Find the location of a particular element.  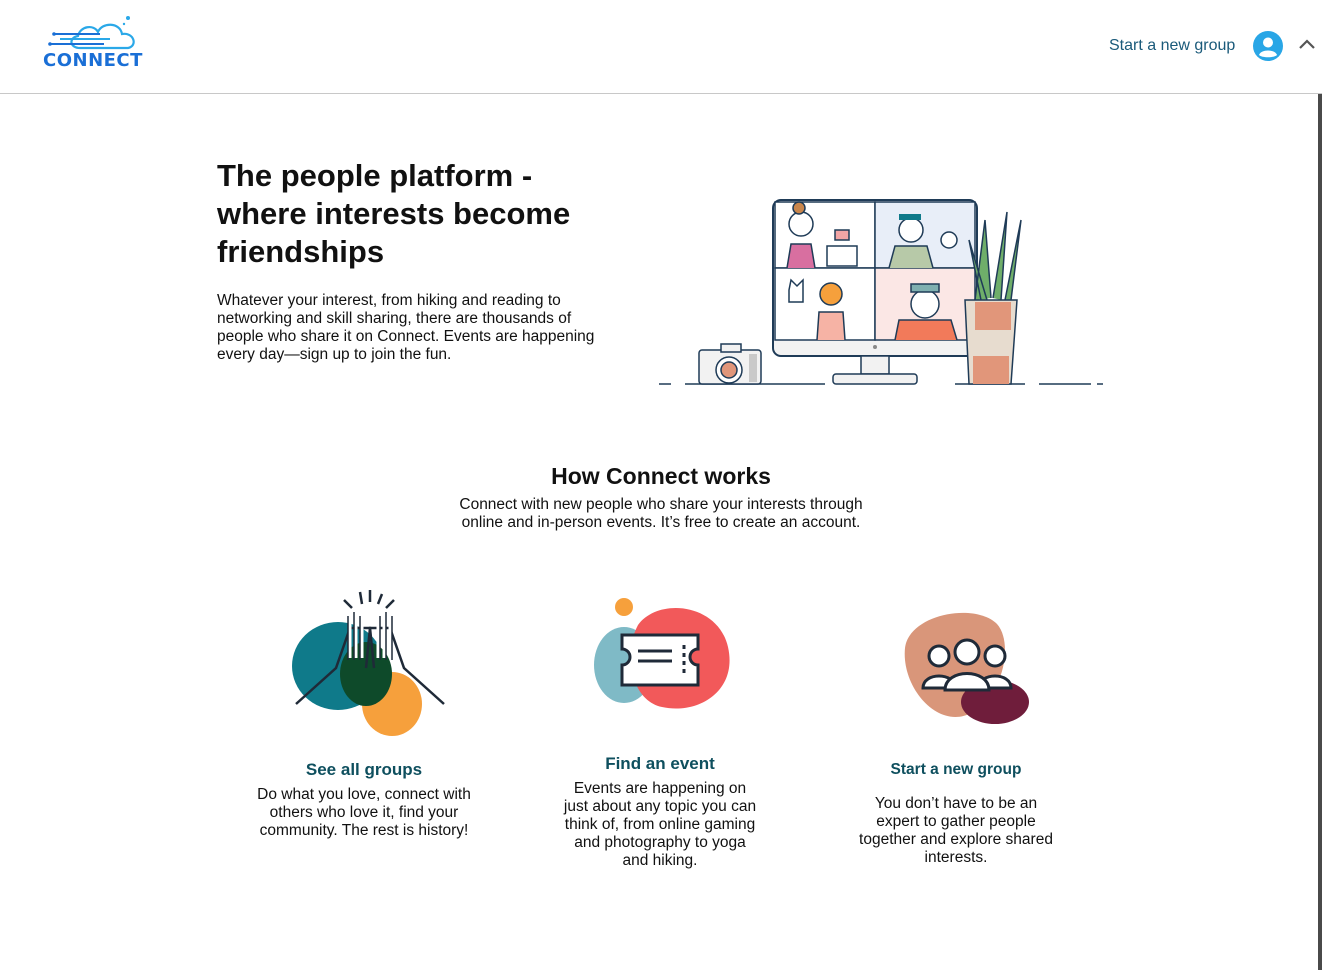

user-avatar-icon is located at coordinates (1268, 46).